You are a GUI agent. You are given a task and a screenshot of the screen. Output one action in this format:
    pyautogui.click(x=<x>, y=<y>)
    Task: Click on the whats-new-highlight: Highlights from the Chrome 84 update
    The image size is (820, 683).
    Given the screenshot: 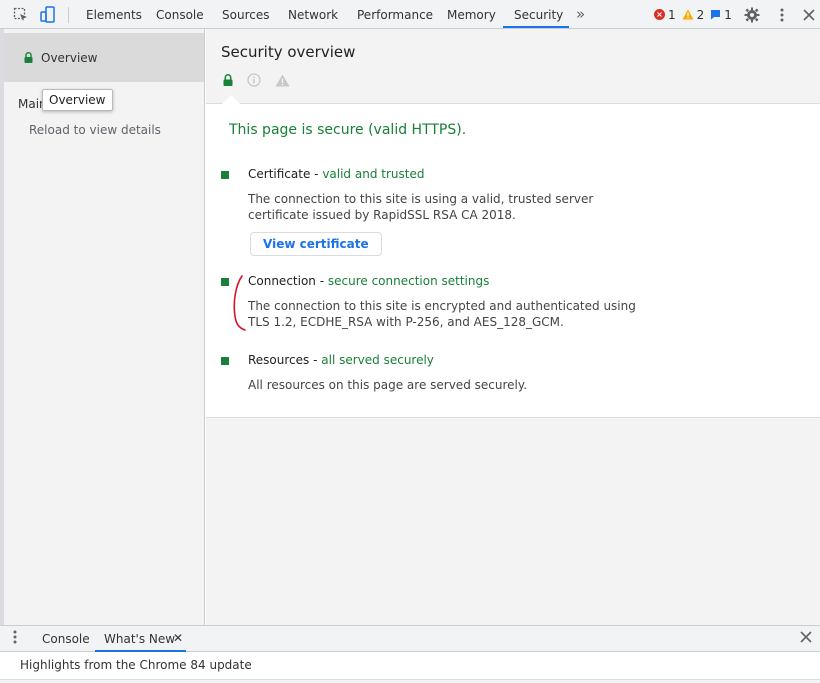 What is the action you would take?
    pyautogui.click(x=136, y=665)
    